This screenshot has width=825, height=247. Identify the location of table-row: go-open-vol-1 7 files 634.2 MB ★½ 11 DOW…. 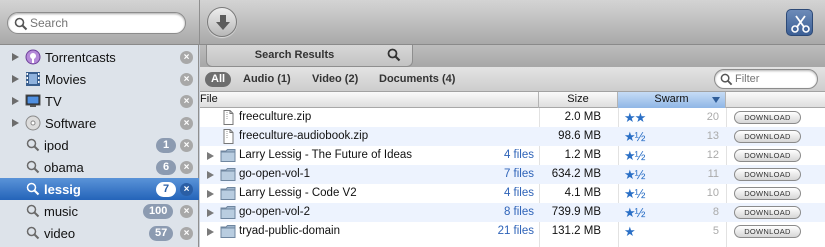
(512, 174).